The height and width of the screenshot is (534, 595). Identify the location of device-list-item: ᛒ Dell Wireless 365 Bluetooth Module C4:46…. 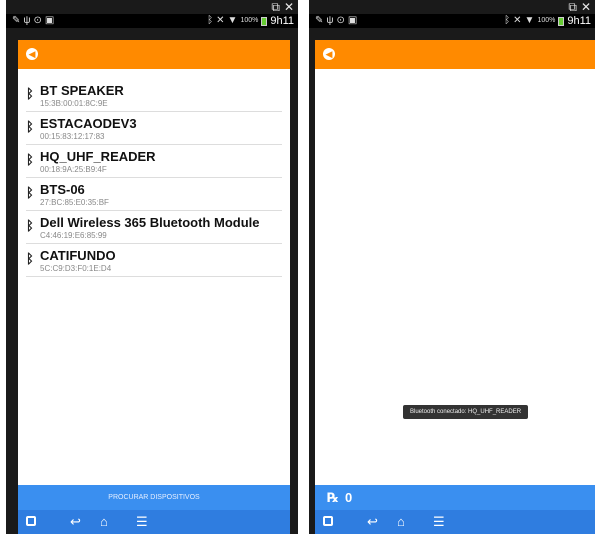
(154, 227).